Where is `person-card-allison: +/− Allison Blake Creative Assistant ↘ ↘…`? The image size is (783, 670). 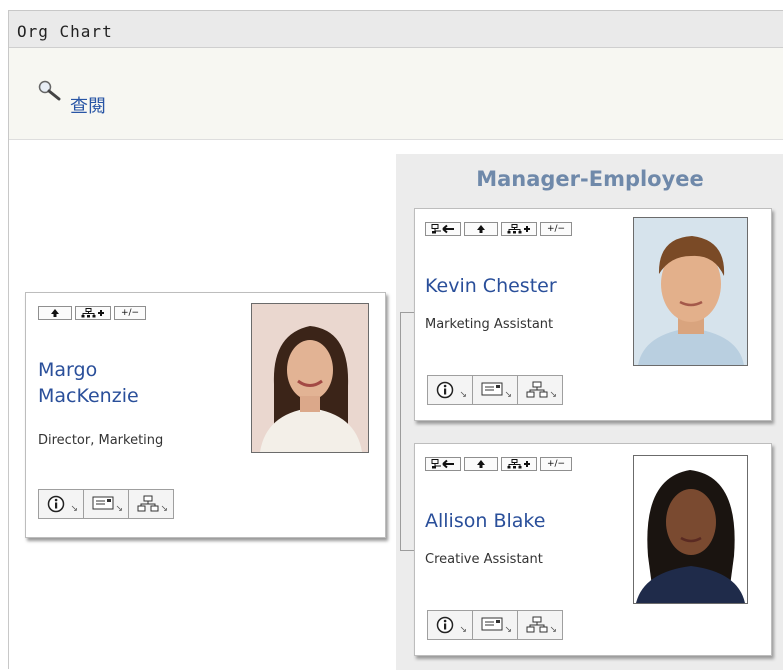 person-card-allison: +/− Allison Blake Creative Assistant ↘ ↘… is located at coordinates (593, 549).